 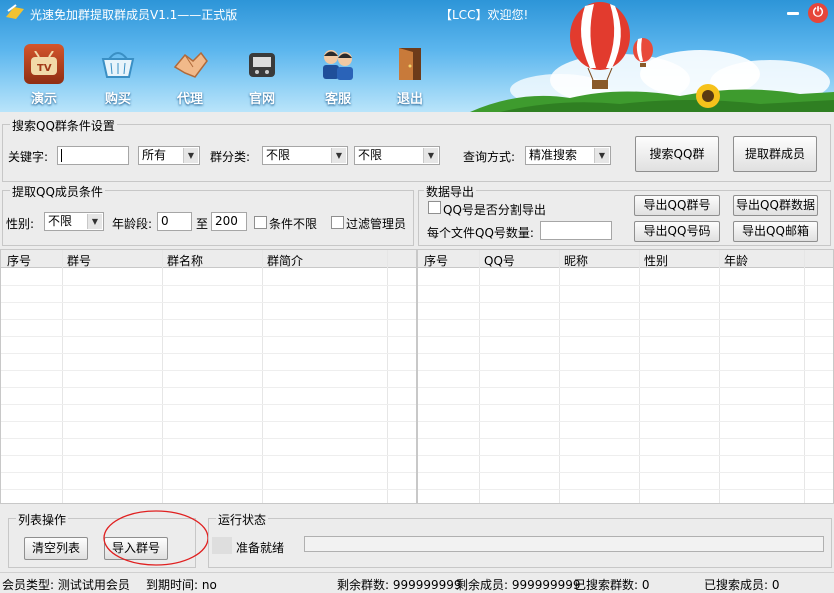 I want to click on category-select-secondary: 不限 ▼, so click(x=397, y=155).